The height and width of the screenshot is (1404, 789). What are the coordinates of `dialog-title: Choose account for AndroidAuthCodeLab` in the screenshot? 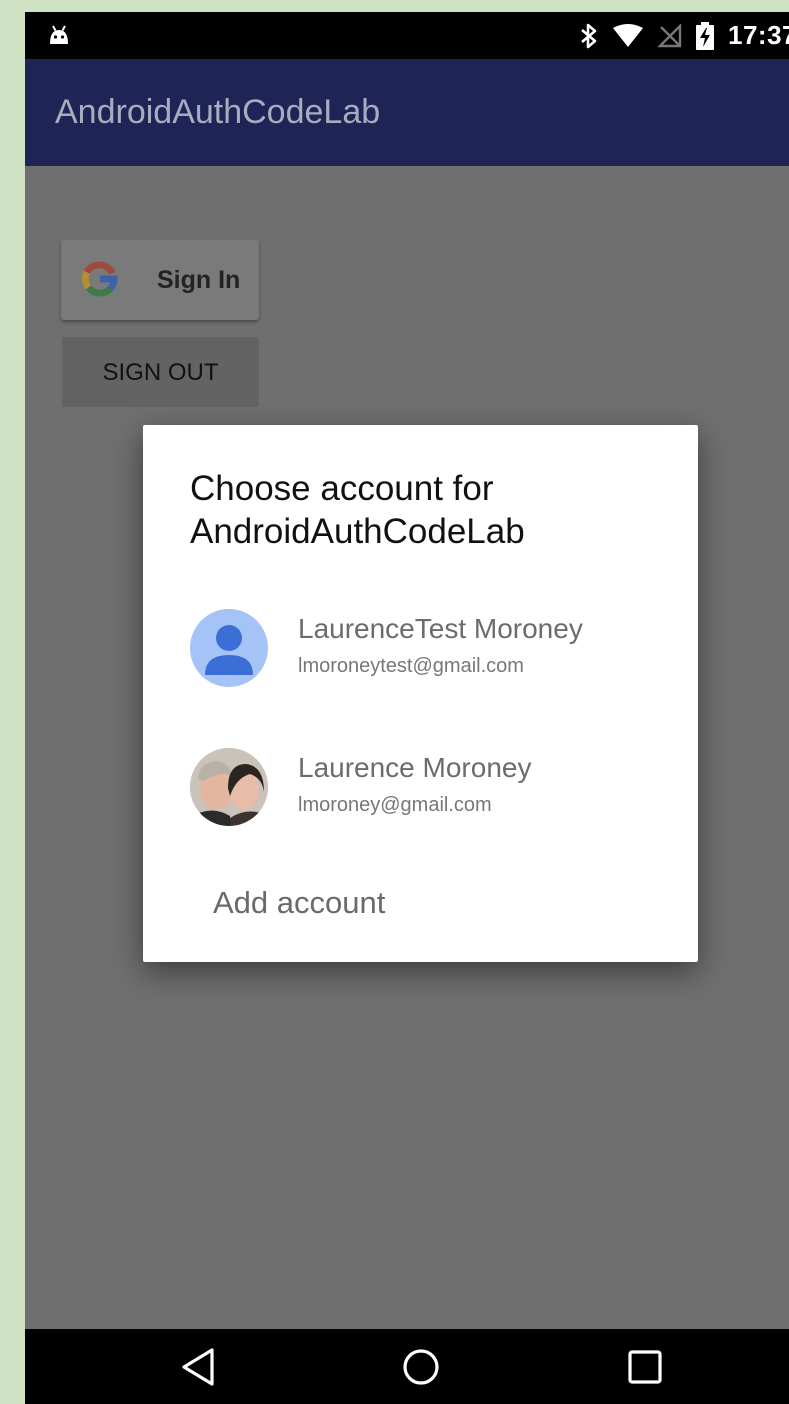 It's located at (357, 510).